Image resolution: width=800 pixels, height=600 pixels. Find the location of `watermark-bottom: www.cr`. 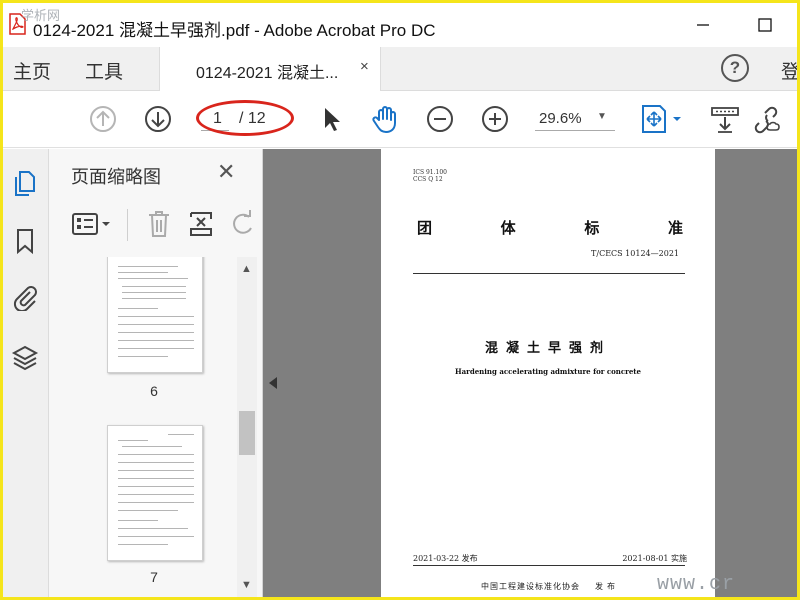

watermark-bottom: www.cr is located at coordinates (696, 584).